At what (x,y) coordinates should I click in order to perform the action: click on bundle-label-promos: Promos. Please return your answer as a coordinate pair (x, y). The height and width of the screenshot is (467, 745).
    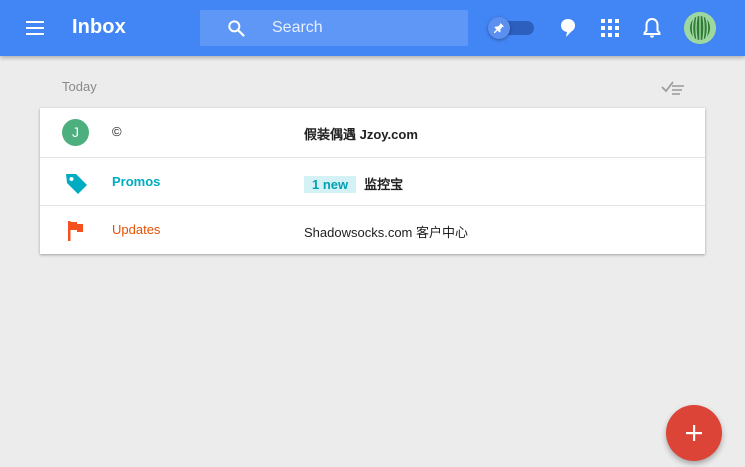
    Looking at the image, I should click on (136, 181).